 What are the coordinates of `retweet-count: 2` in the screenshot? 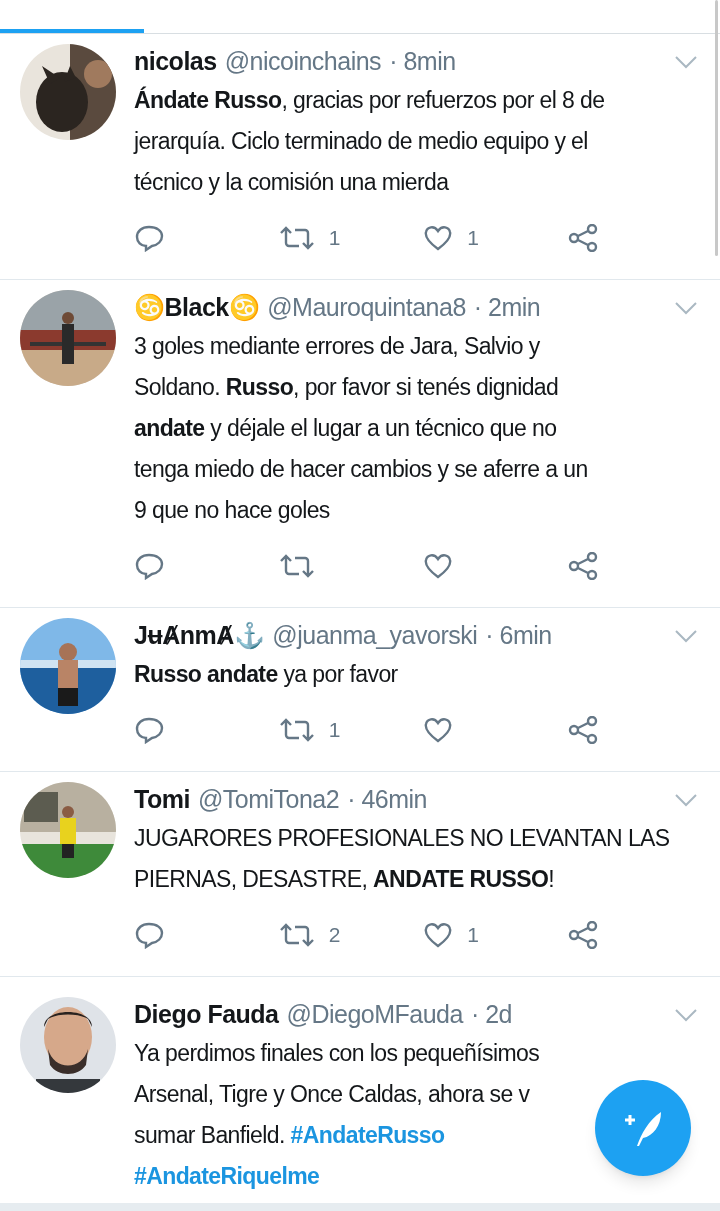 It's located at (334, 935).